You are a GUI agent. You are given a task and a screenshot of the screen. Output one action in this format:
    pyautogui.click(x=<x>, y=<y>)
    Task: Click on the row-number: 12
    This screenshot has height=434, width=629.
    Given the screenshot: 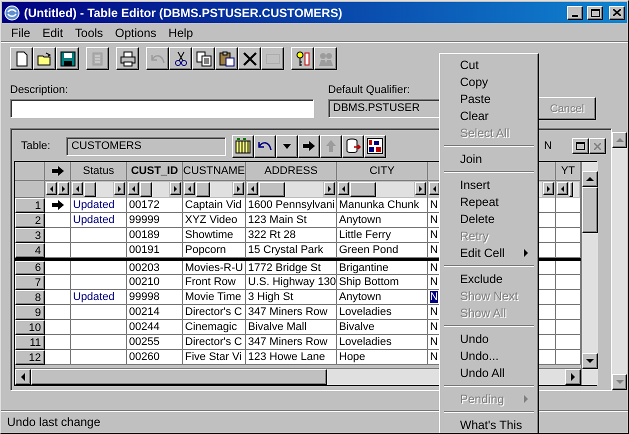 What is the action you would take?
    pyautogui.click(x=30, y=357)
    